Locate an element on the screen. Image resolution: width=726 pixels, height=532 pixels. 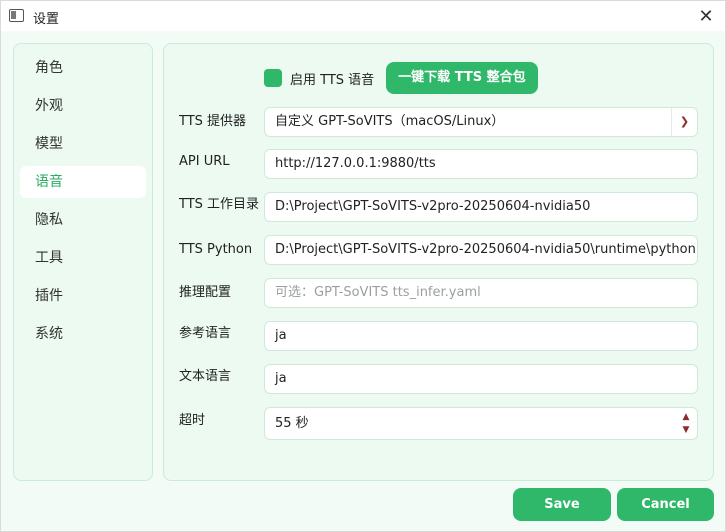
download-tts-package-button: 一键下载 TTS 整合包 is located at coordinates (462, 78).